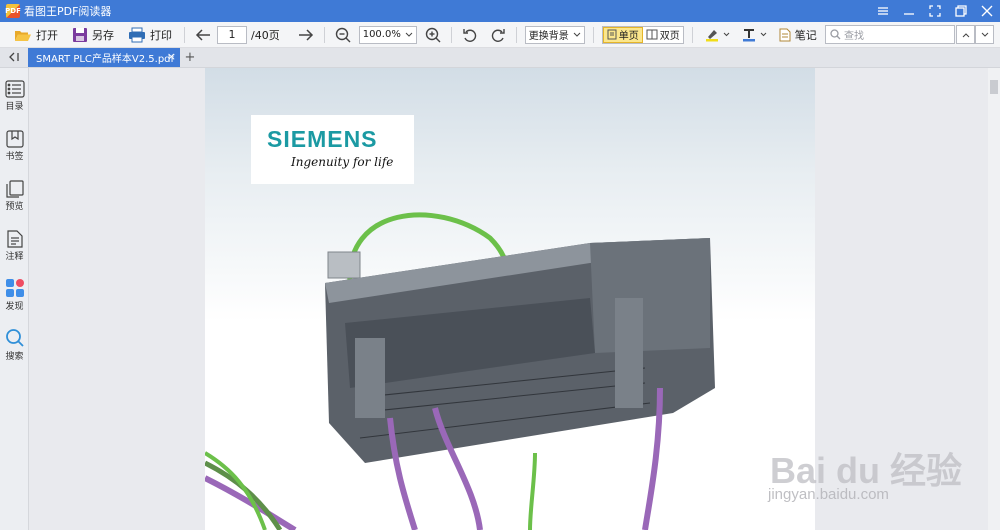 The width and height of the screenshot is (1000, 530). What do you see at coordinates (232, 34) in the screenshot?
I see `page-number-input: 1` at bounding box center [232, 34].